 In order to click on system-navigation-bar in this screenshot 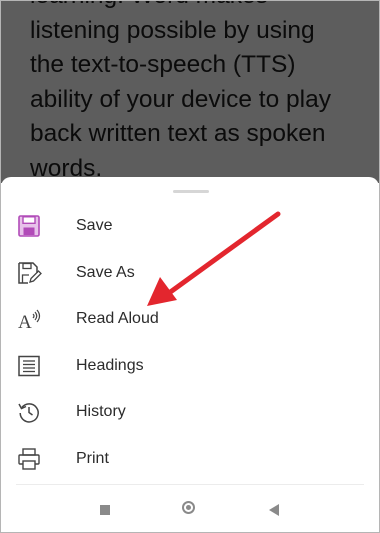, I will do `click(190, 510)`.